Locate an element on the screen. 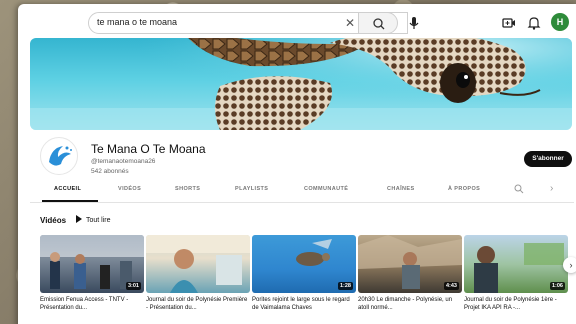 The image size is (576, 324). video-thumbnail: 4:43 is located at coordinates (410, 264).